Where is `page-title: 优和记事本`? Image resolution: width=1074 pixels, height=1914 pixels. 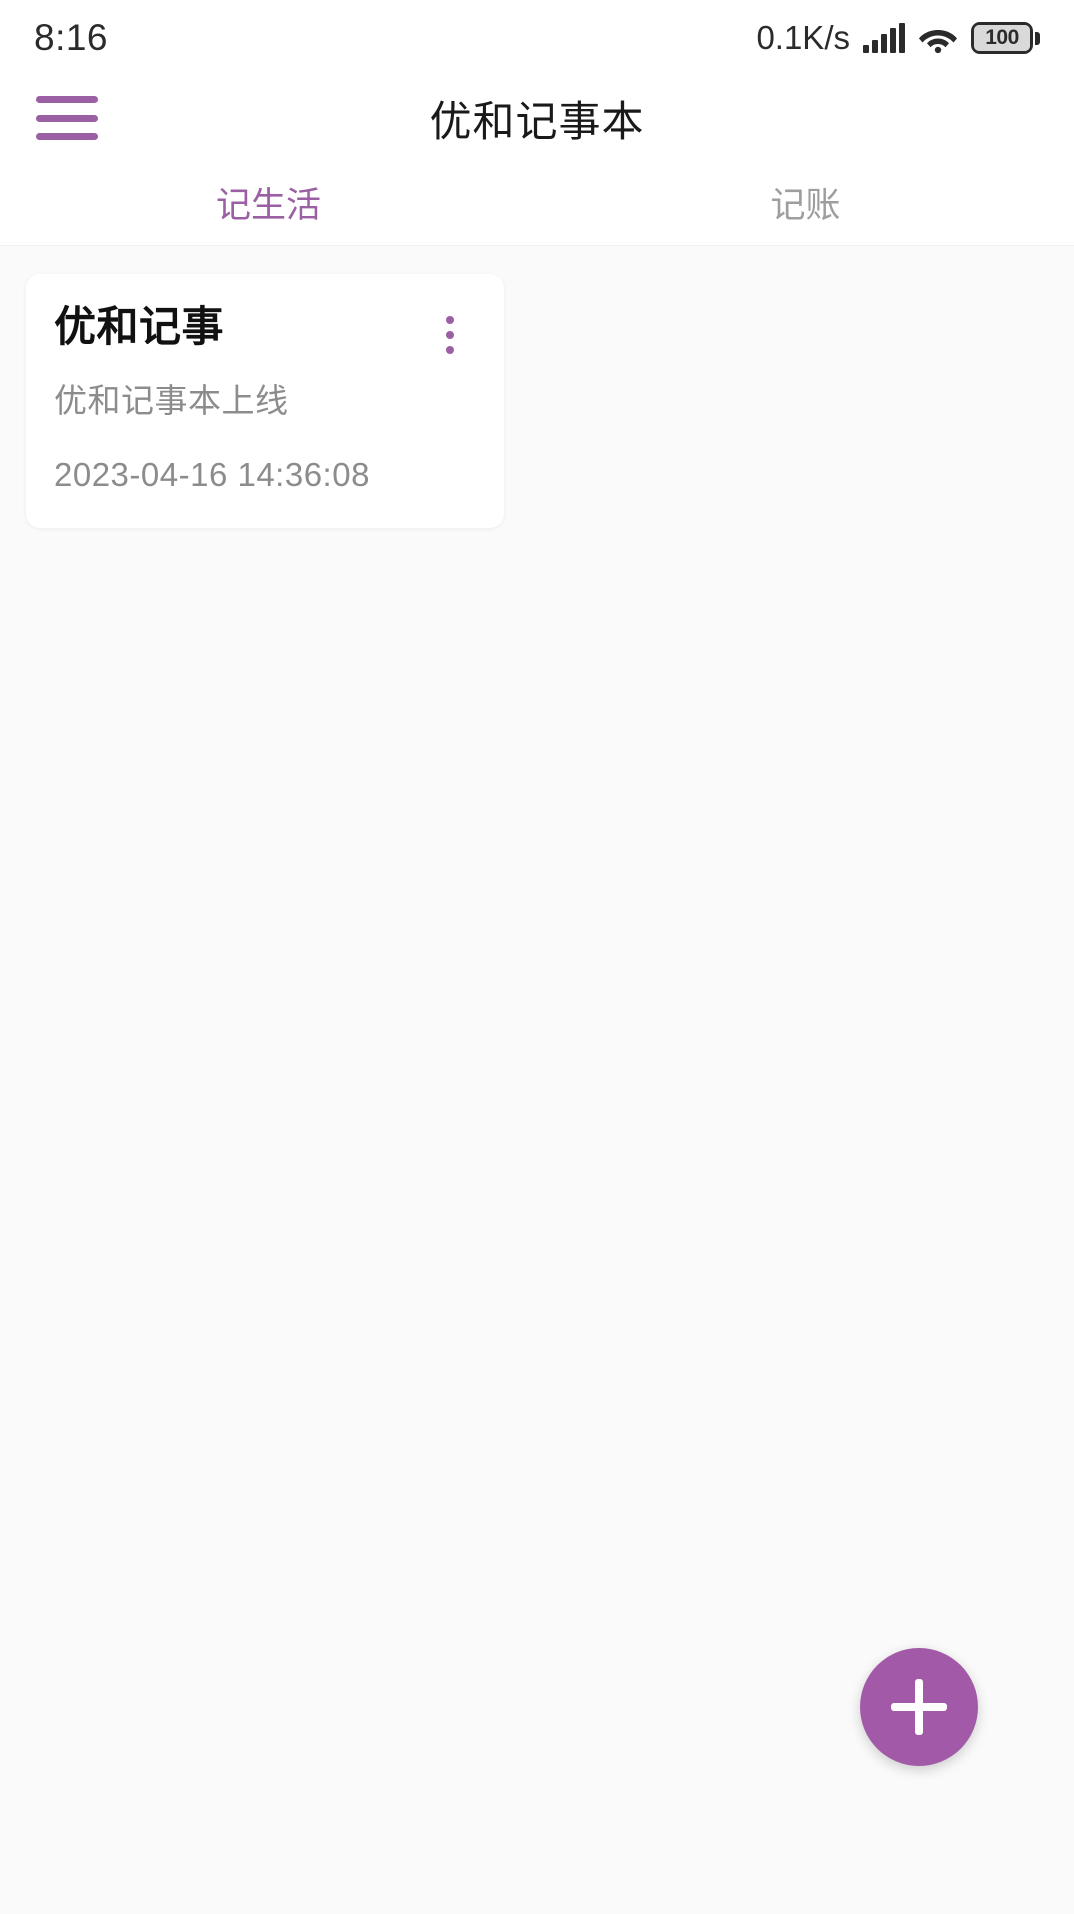 page-title: 优和记事本 is located at coordinates (537, 121).